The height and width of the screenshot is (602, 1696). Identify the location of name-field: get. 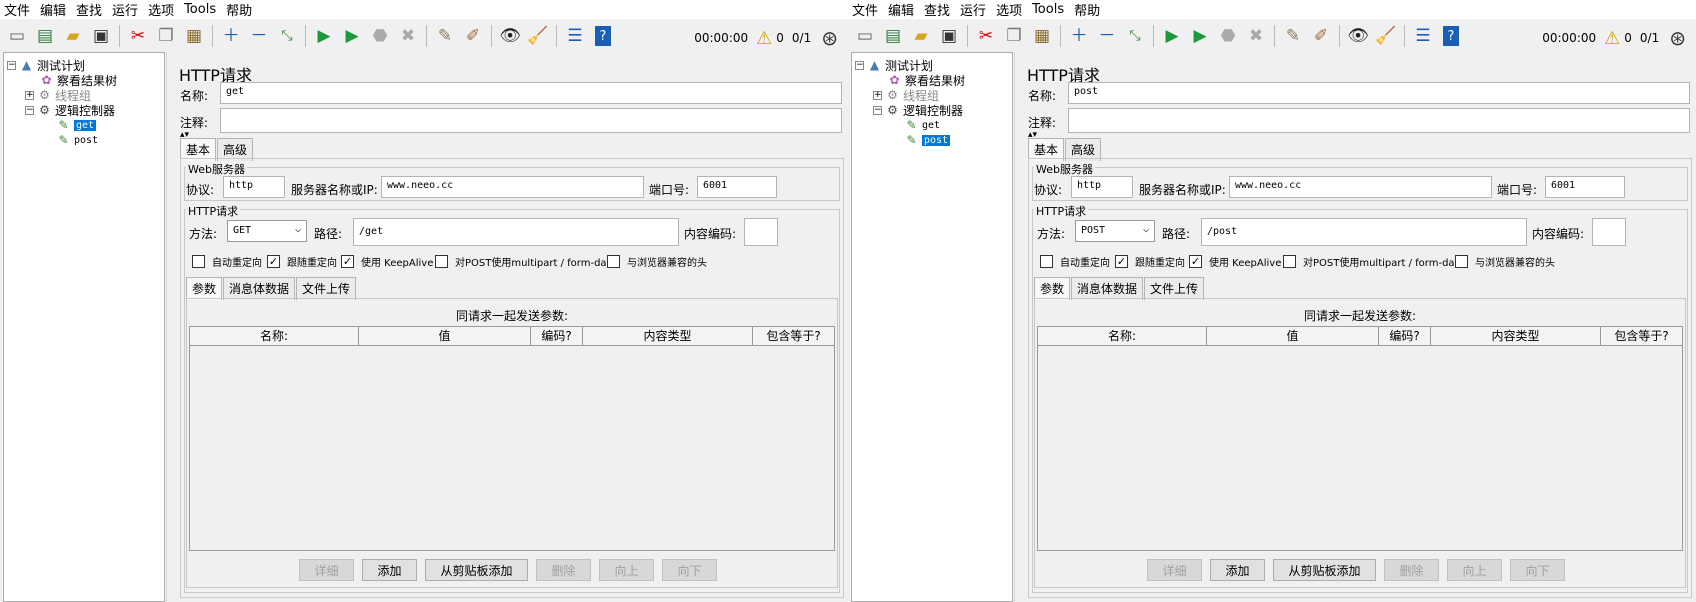
(531, 93).